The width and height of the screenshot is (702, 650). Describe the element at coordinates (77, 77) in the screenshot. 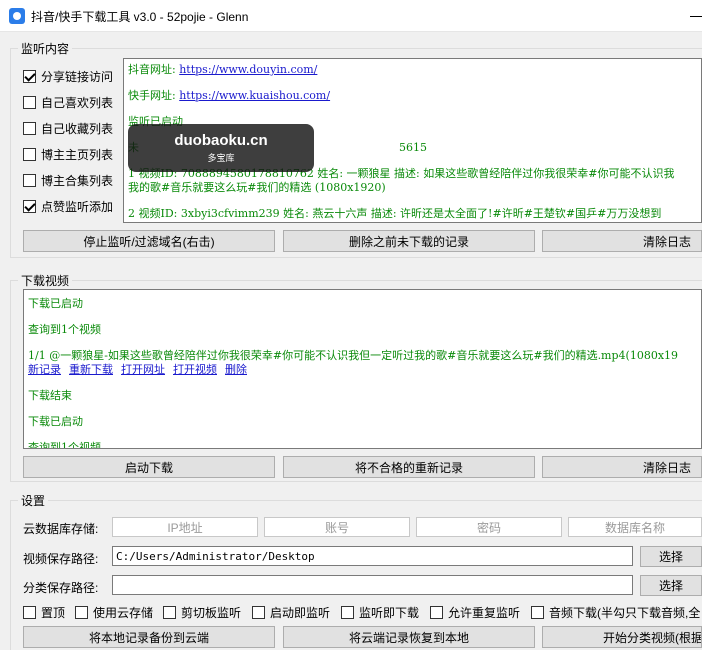

I see `checkbox-label: 分享链接访问` at that location.